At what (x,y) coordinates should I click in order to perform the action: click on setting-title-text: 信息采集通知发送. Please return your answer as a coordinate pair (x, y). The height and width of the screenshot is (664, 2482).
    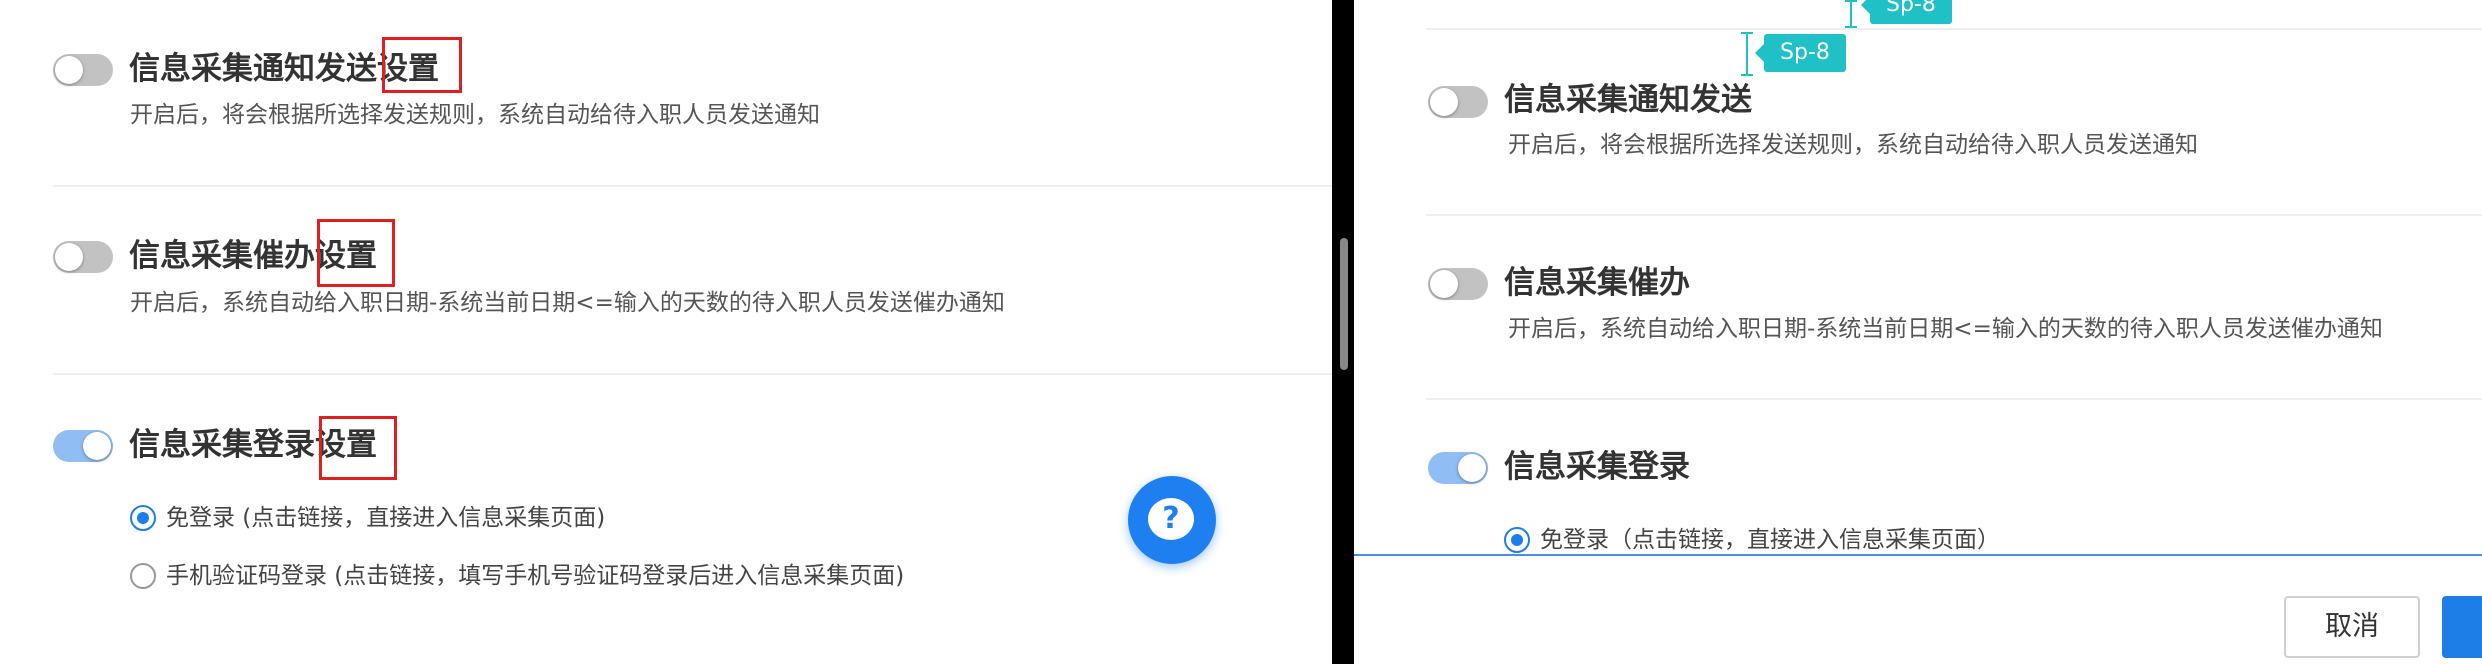
    Looking at the image, I should click on (253, 69).